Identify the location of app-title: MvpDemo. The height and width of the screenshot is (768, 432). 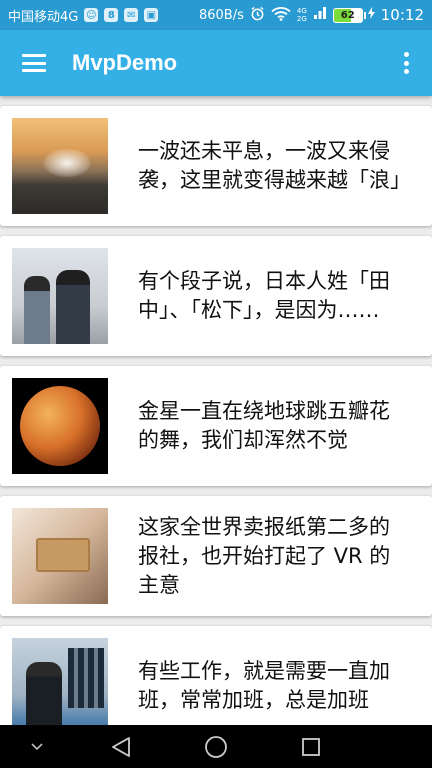
(125, 62).